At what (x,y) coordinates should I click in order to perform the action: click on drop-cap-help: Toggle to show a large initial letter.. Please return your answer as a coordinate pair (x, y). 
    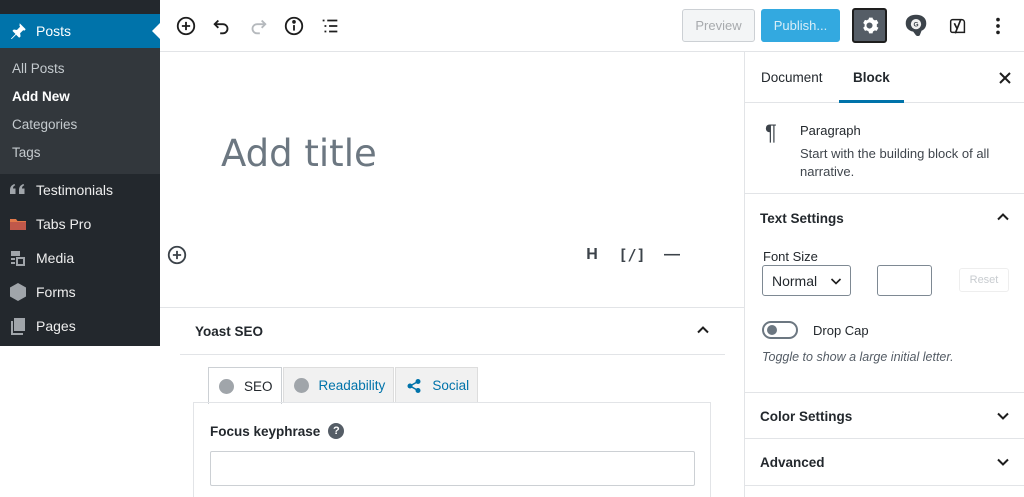
    Looking at the image, I should click on (858, 357).